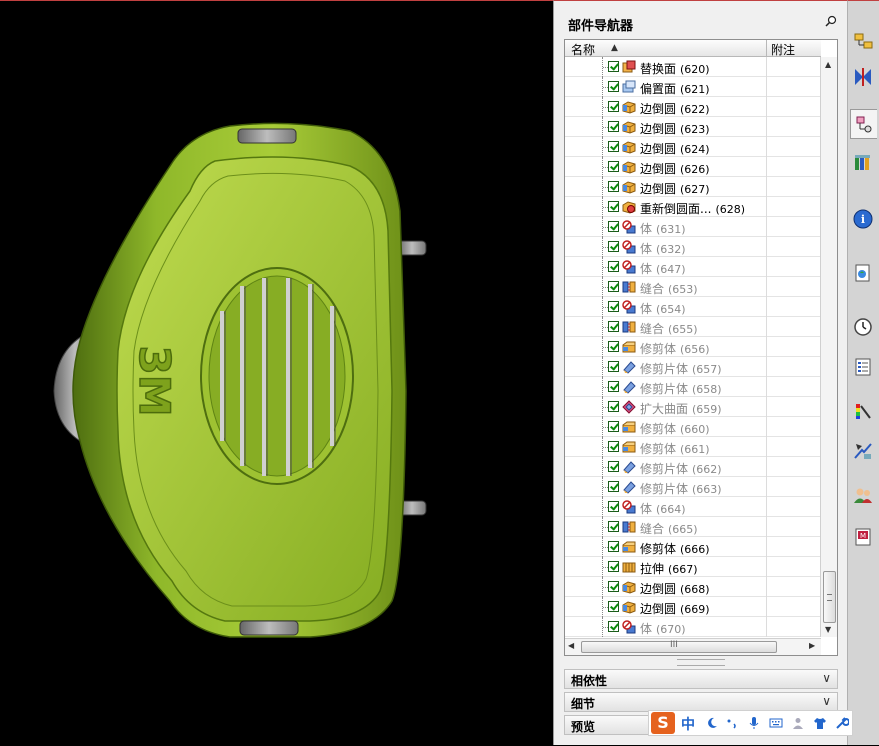 Image resolution: width=879 pixels, height=746 pixels. I want to click on tree-row: 体 (654), so click(693, 307).